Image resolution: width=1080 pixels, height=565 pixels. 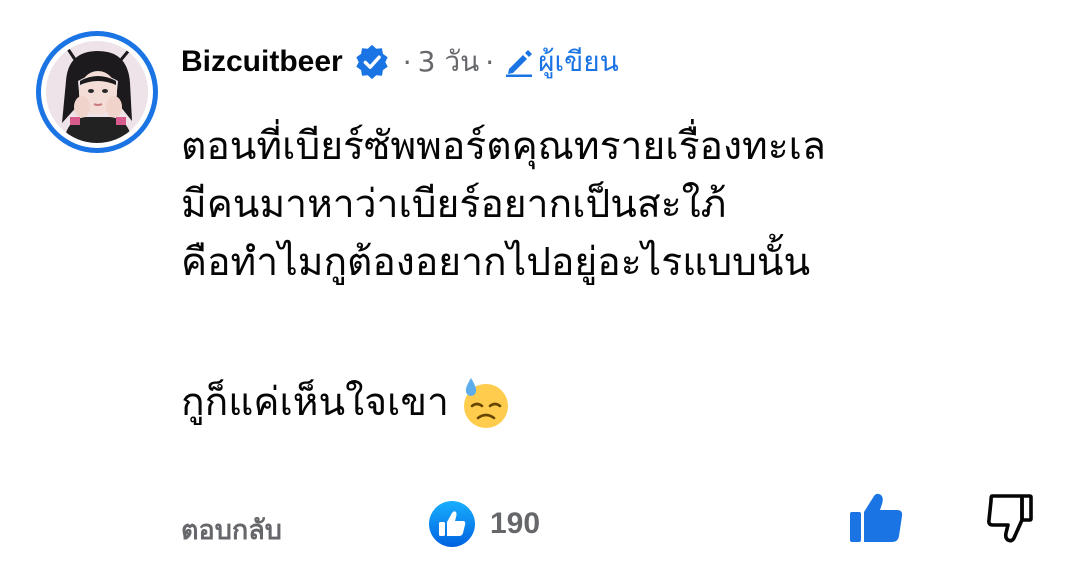 I want to click on author-tag: ผู้เขียน, so click(x=578, y=61).